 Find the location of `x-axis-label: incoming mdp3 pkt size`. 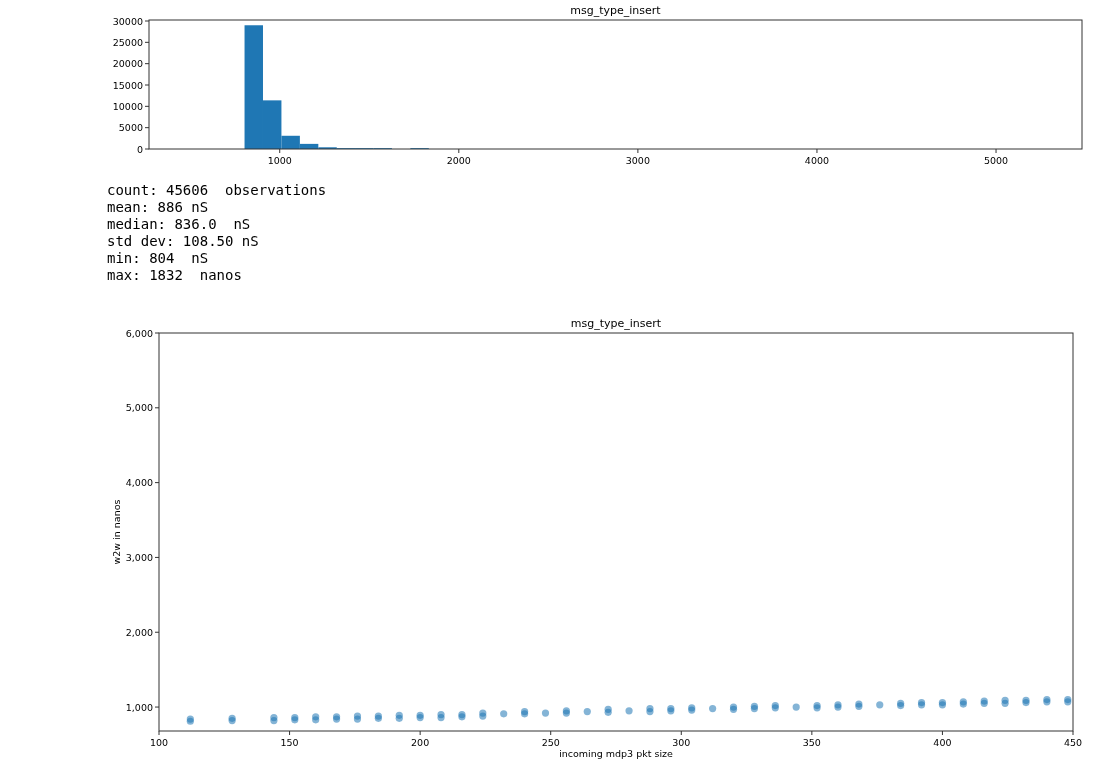

x-axis-label: incoming mdp3 pkt size is located at coordinates (616, 753).